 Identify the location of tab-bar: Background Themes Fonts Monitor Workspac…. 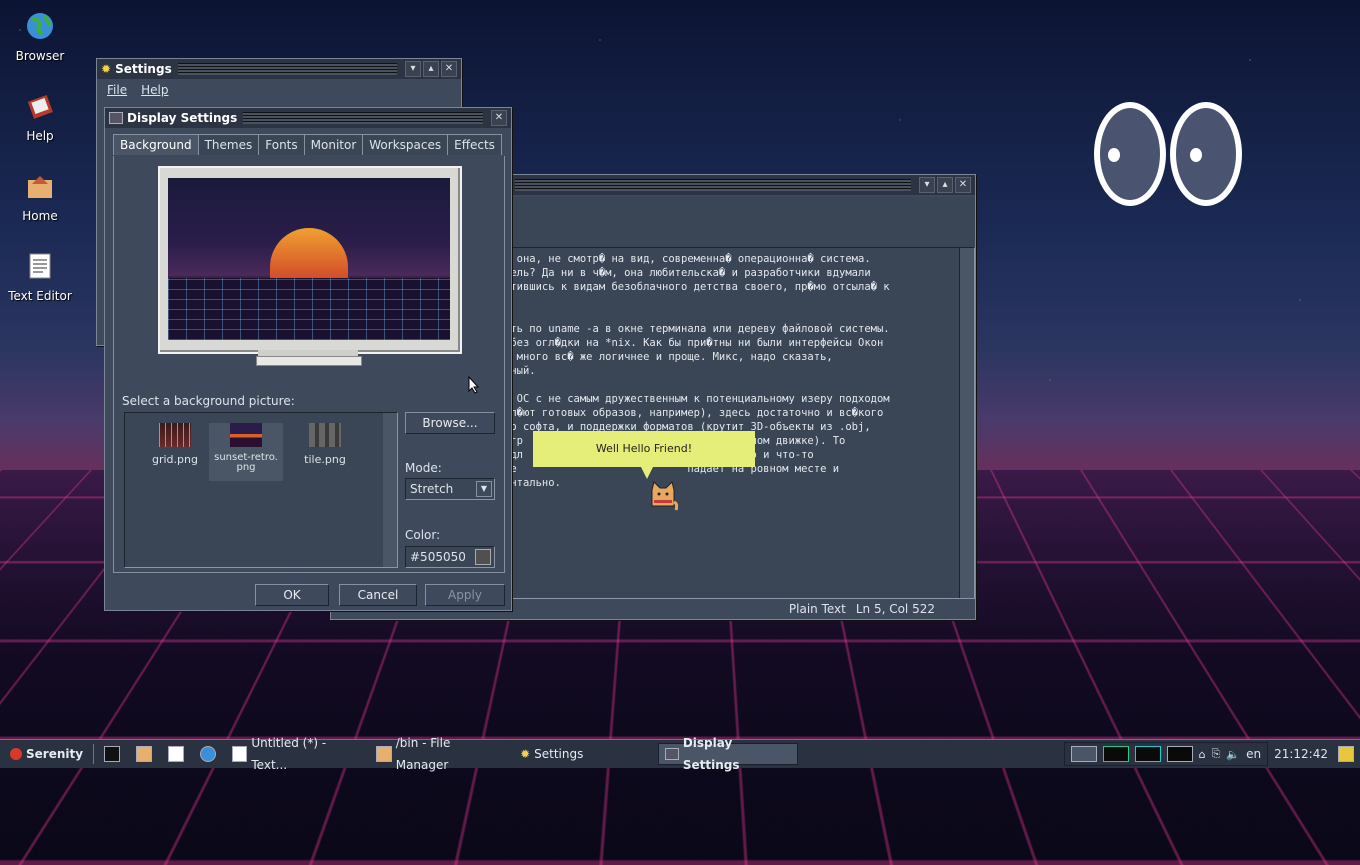
(307, 144).